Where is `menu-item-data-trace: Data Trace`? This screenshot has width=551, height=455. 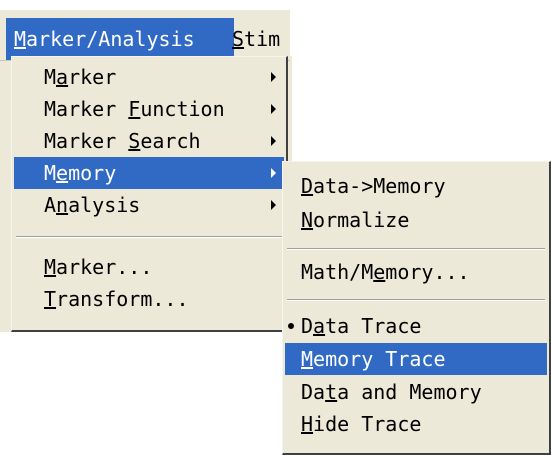 menu-item-data-trace: Data Trace is located at coordinates (416, 326).